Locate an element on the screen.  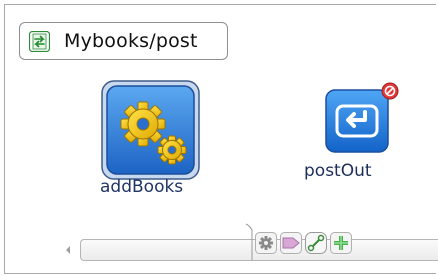
route-label-text: Mybooks/post is located at coordinates (131, 41).